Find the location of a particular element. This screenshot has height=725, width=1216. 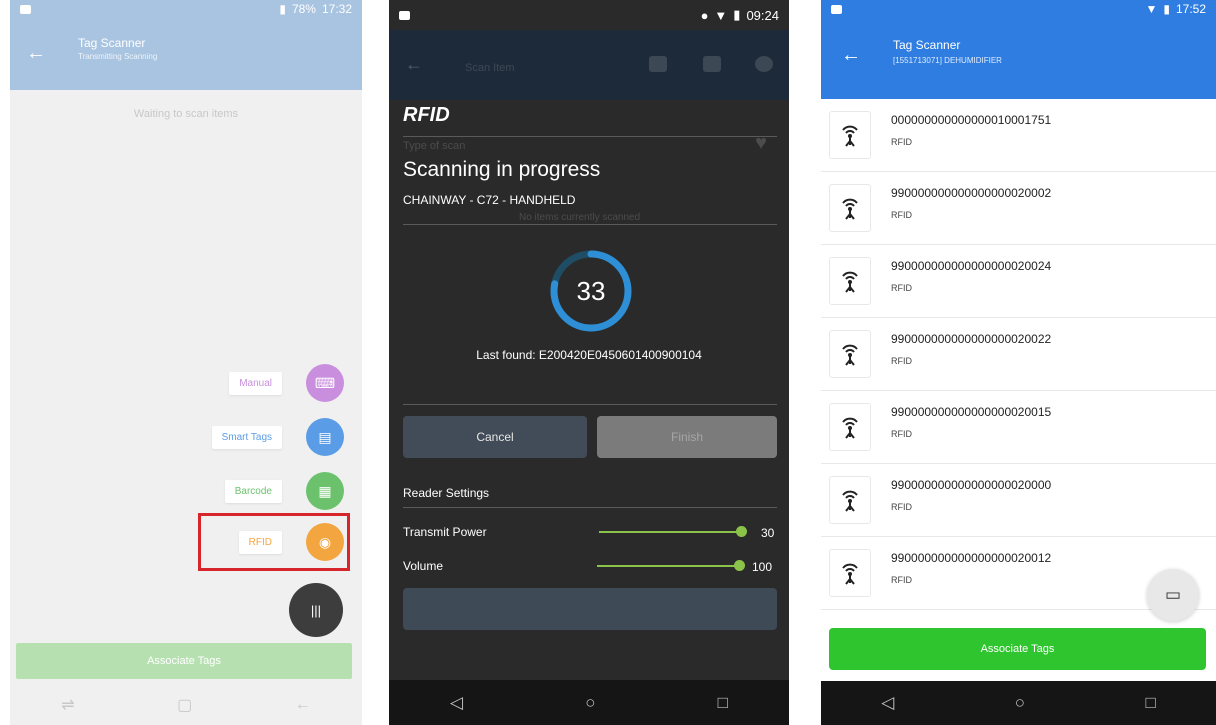

app-bar: ← Tag Scanner [1551713071] DEHUMIDIFIER is located at coordinates (1018, 58).